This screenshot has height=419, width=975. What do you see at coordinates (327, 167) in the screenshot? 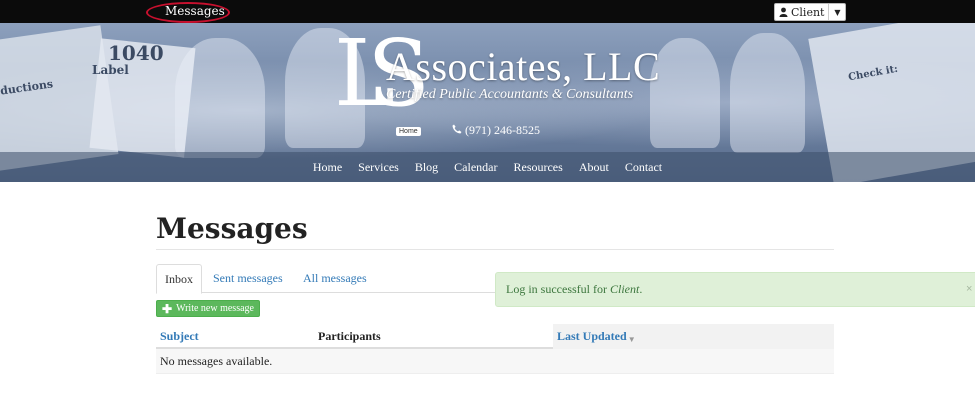
I see `nav-item-home: Home` at bounding box center [327, 167].